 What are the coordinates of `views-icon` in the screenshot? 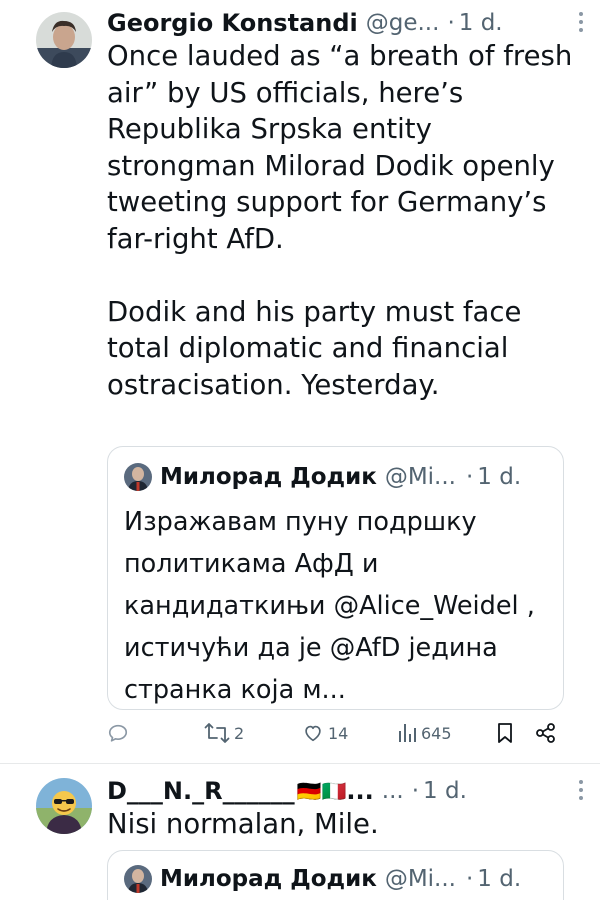 It's located at (407, 733).